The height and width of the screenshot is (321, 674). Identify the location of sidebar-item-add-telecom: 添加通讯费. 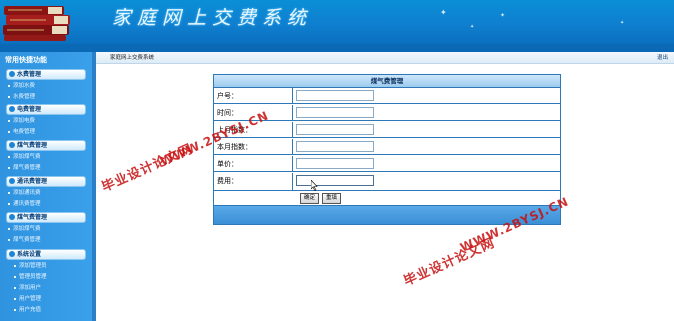
(24, 192).